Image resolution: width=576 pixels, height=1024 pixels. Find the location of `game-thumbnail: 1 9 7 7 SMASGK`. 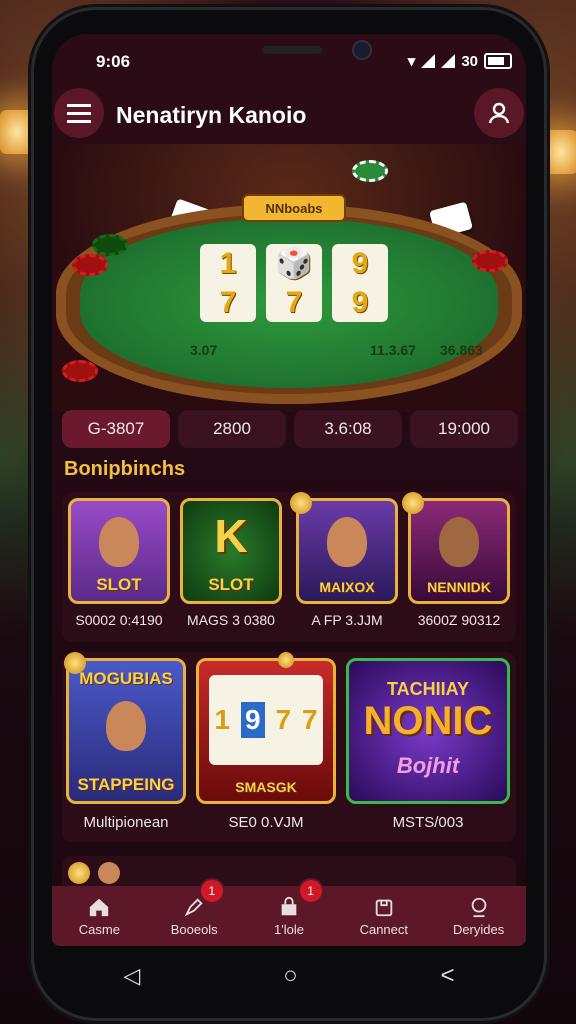

game-thumbnail: 1 9 7 7 SMASGK is located at coordinates (266, 731).